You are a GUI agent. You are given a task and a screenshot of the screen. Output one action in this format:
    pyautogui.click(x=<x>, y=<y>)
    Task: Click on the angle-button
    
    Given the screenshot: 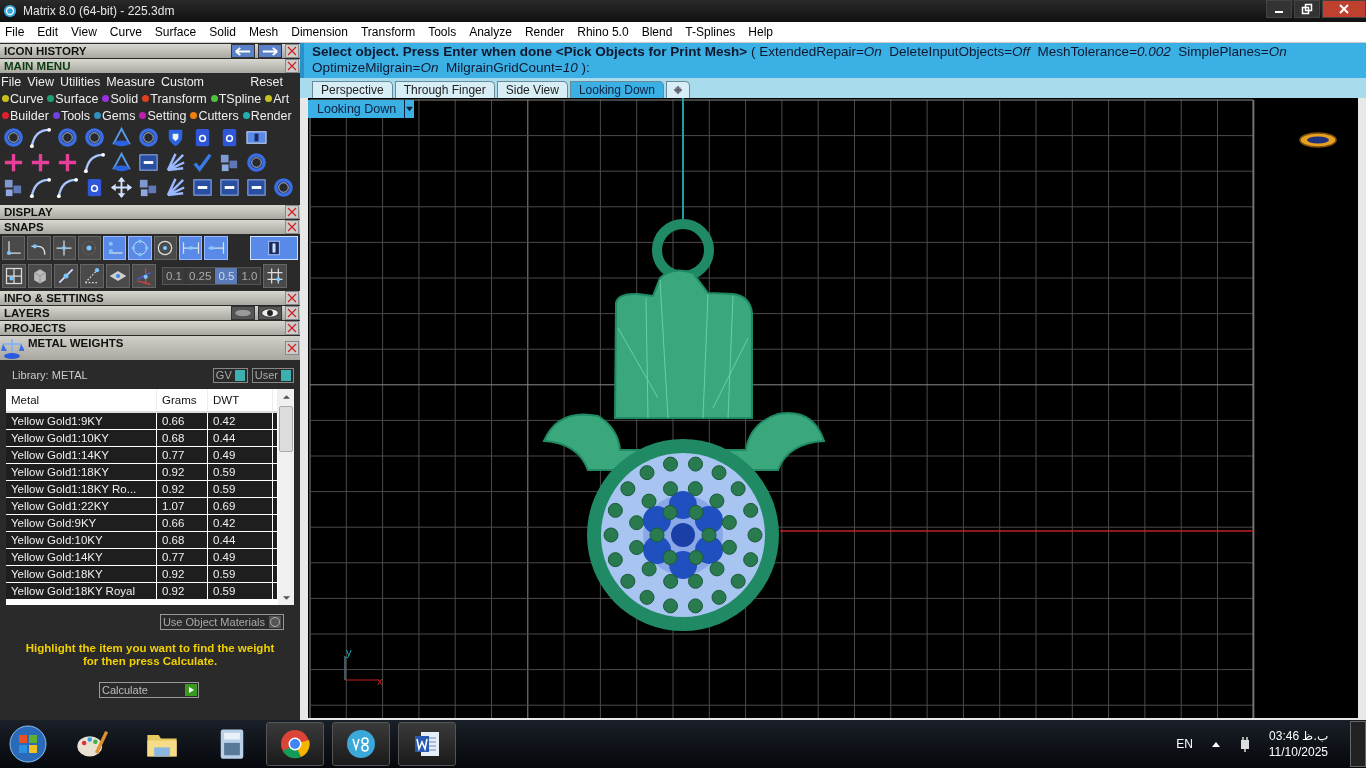 What is the action you would take?
    pyautogui.click(x=92, y=276)
    